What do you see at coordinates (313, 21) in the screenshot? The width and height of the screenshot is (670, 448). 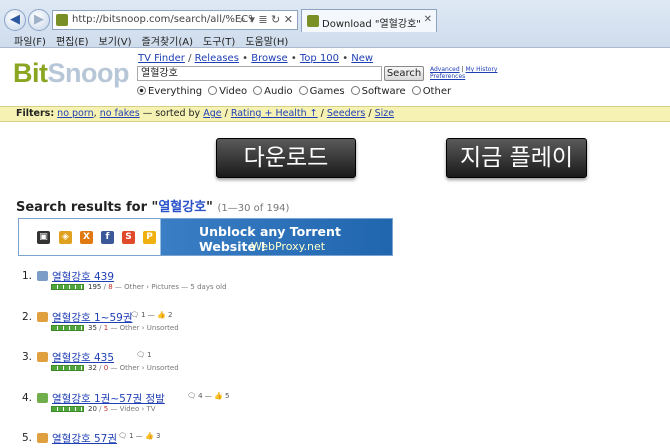 I see `tab-favicon-icon` at bounding box center [313, 21].